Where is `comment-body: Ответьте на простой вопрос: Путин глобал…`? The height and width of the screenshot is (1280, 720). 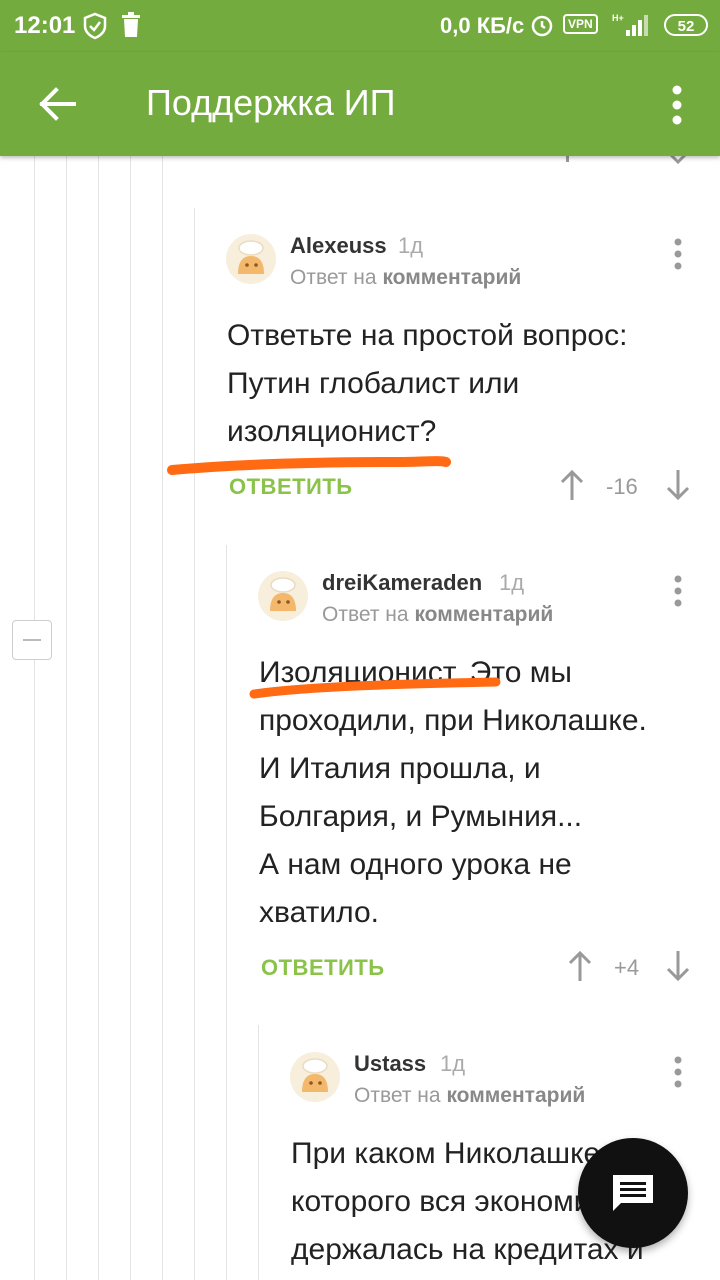 comment-body: Ответьте на простой вопрос: Путин глобал… is located at coordinates (447, 384).